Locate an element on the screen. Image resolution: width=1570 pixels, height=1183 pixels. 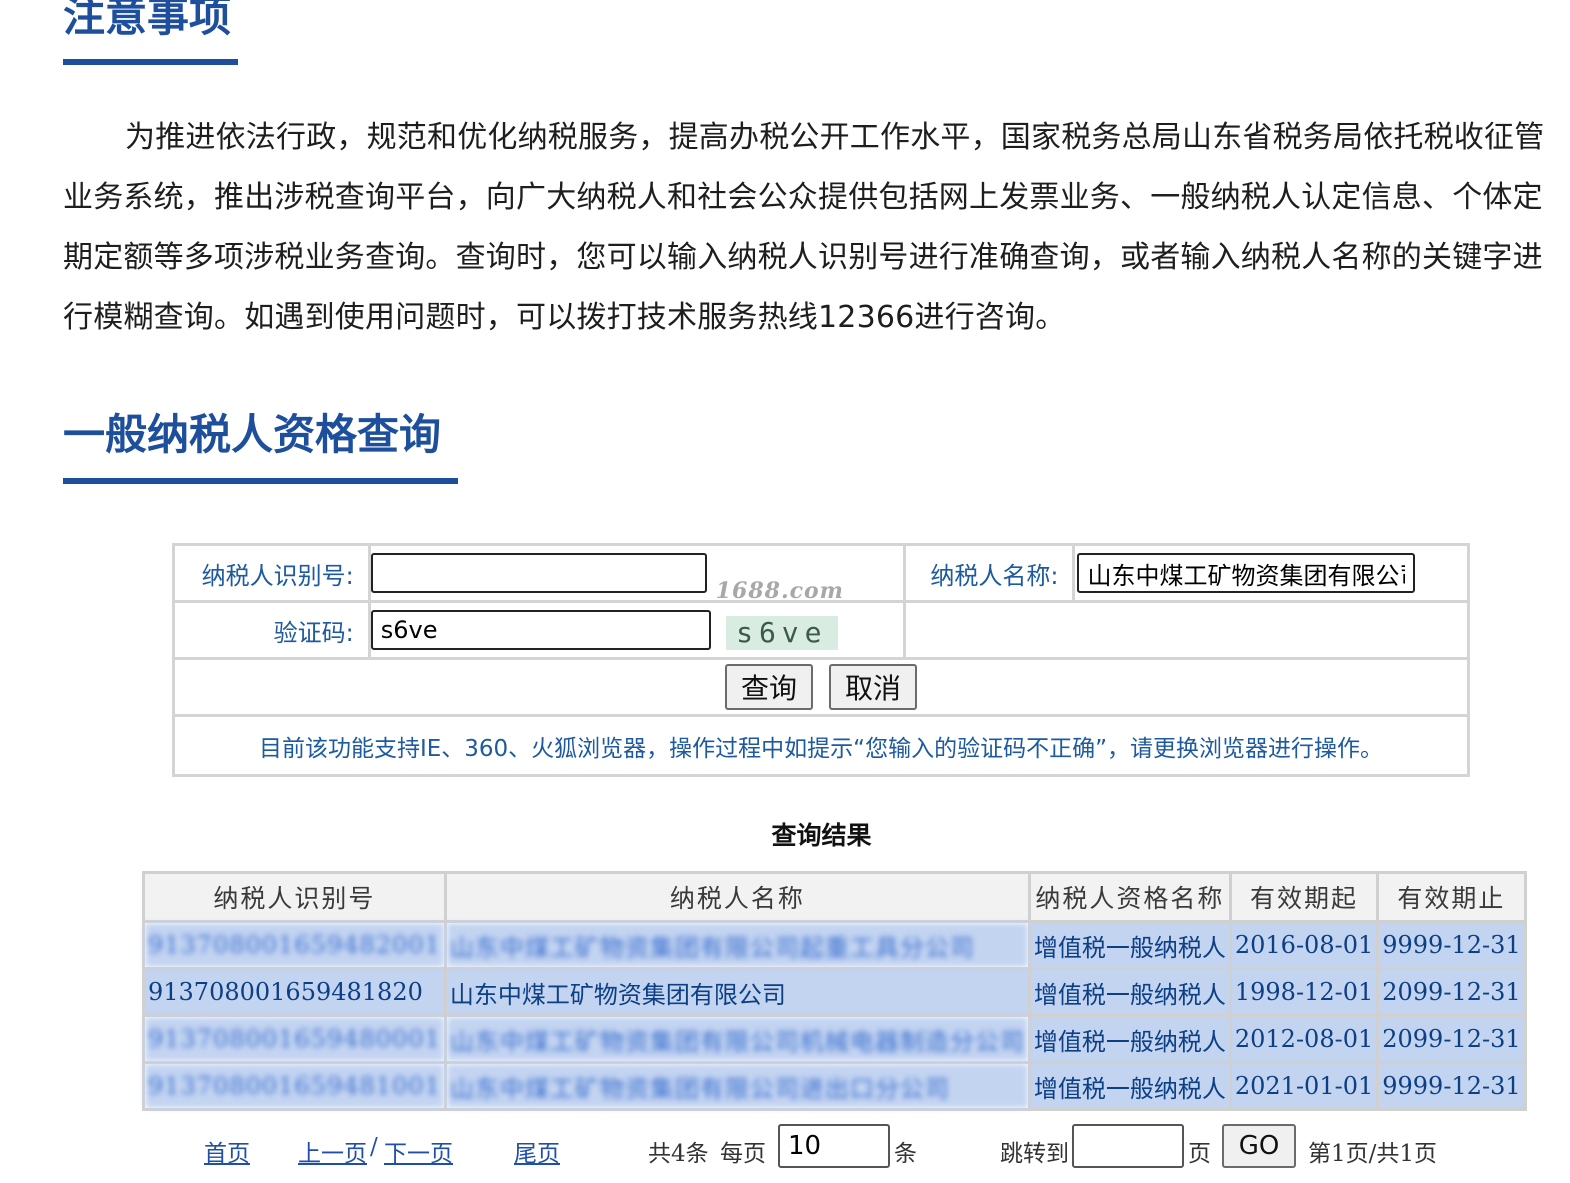
cell-taxpayer-name: 山东中煤工矿物资集团有限公司进出口分公司 is located at coordinates (737, 1086).